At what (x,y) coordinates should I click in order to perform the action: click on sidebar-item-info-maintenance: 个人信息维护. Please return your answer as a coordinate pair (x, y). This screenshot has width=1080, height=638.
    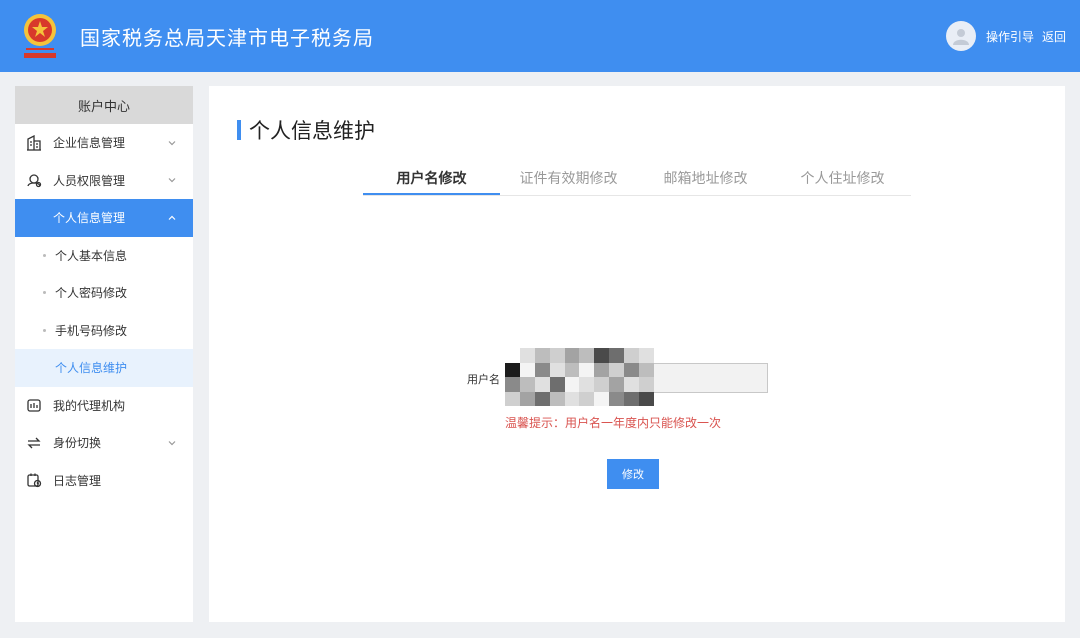
    Looking at the image, I should click on (104, 368).